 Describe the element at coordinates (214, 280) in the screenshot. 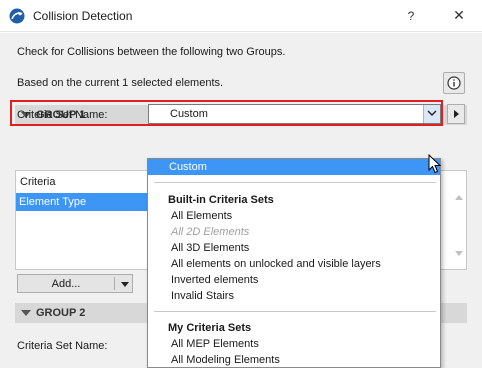

I see `dropdown-item-inverted: Inverted elements` at that location.